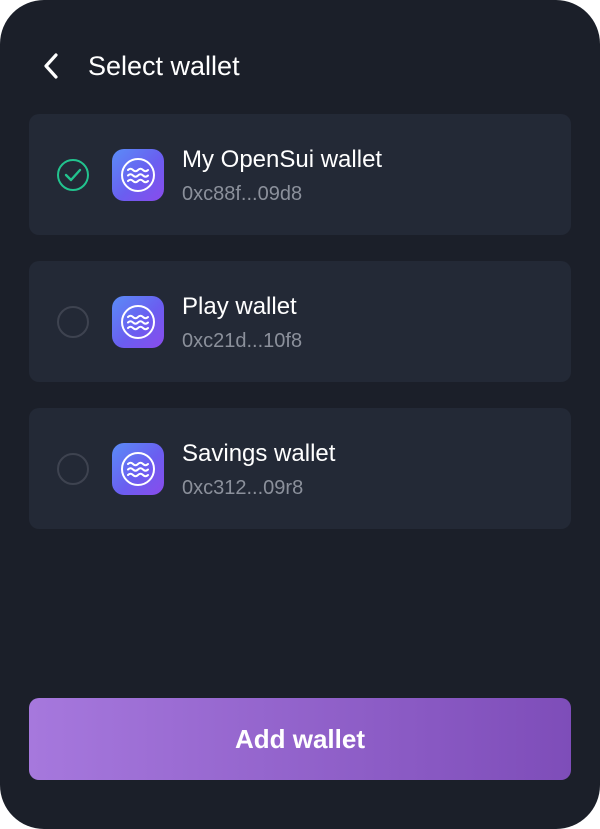 The image size is (600, 829). Describe the element at coordinates (300, 67) in the screenshot. I see `header: Select wallet` at that location.